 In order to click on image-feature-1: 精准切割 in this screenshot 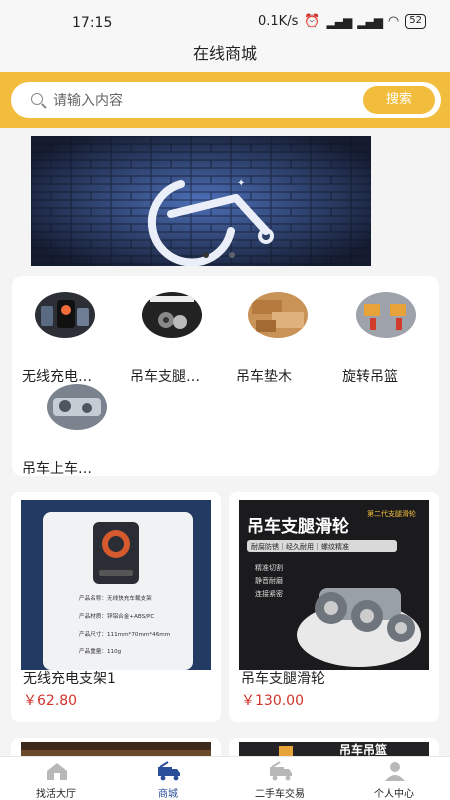, I will do `click(269, 567)`.